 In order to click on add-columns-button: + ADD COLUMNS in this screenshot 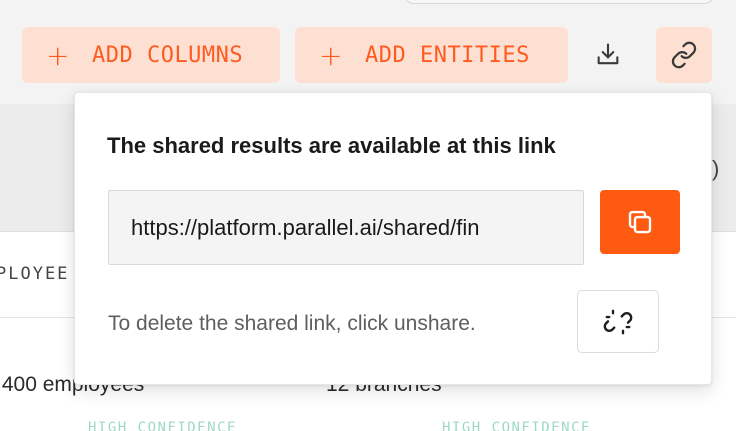, I will do `click(151, 55)`.